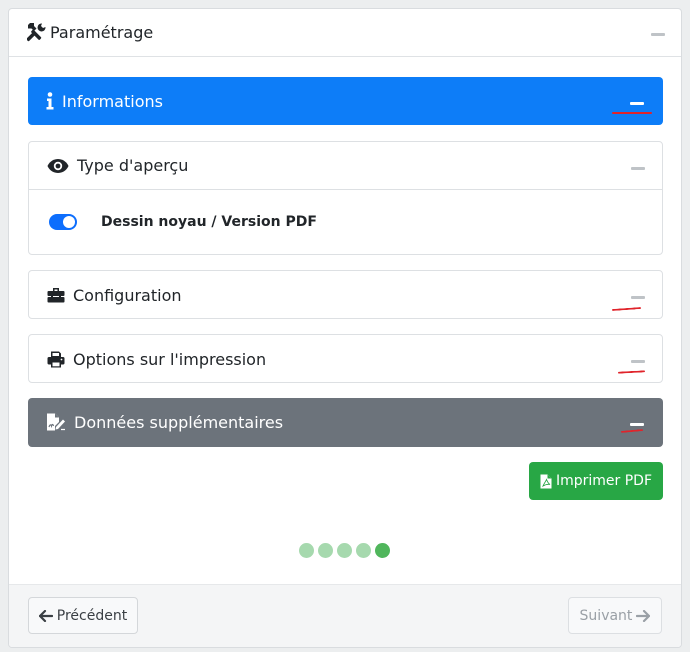  I want to click on informations-card: Informations, so click(345, 101).